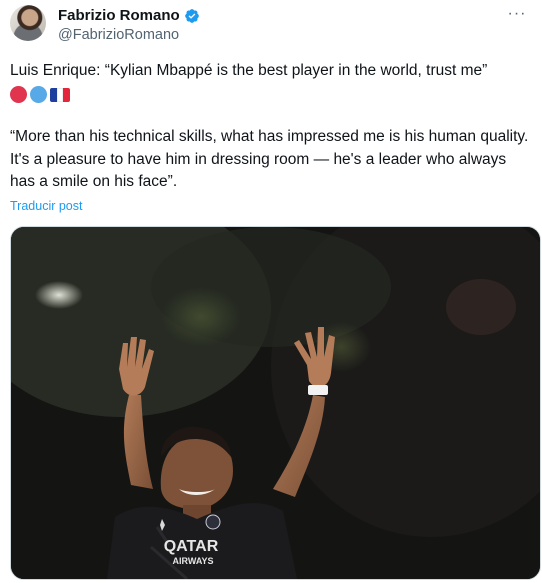  What do you see at coordinates (119, 16) in the screenshot?
I see `author-display-name: Fabrizio Romano` at bounding box center [119, 16].